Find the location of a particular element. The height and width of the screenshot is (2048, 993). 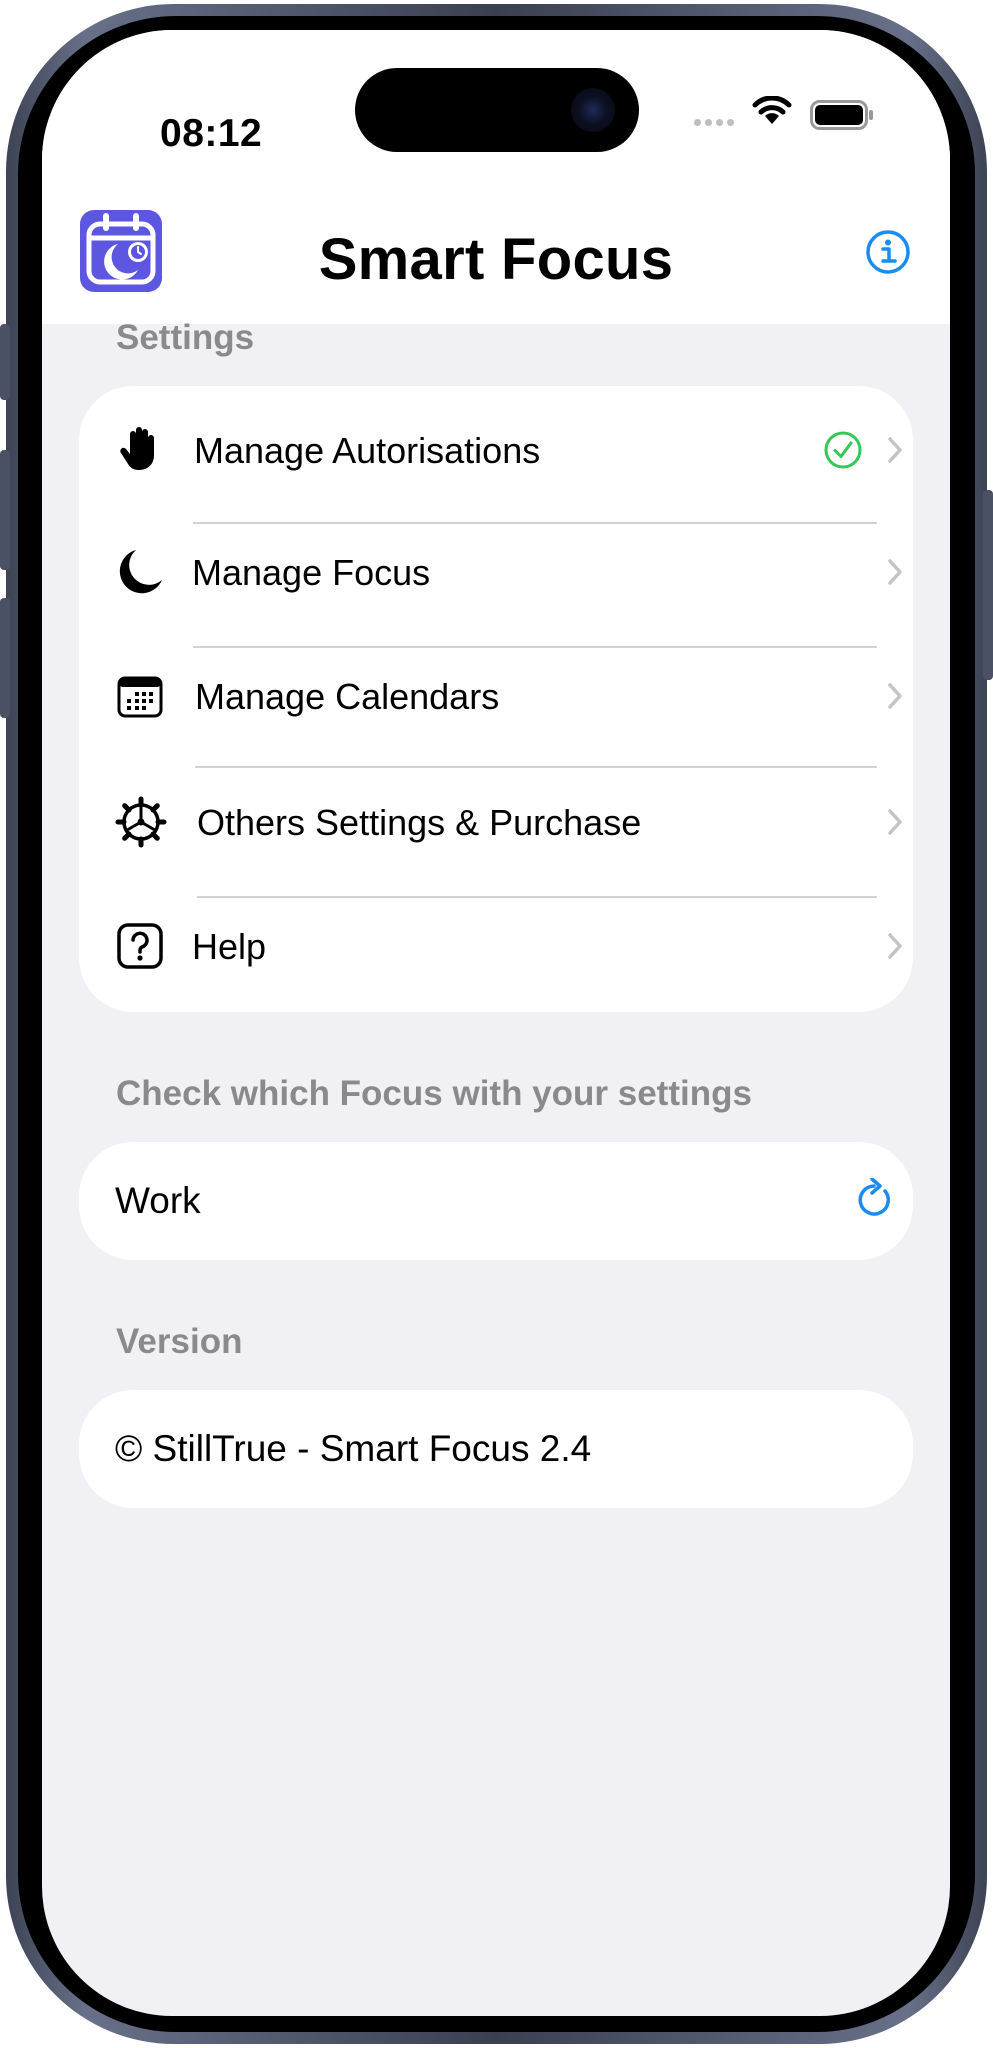

dynamic-island is located at coordinates (497, 110).